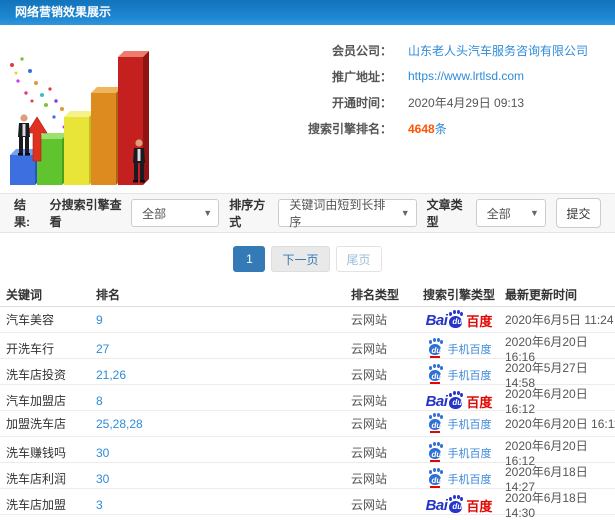  Describe the element at coordinates (466, 76) in the screenshot. I see `promo-url-link: https://www.lrtlsd.com` at that location.